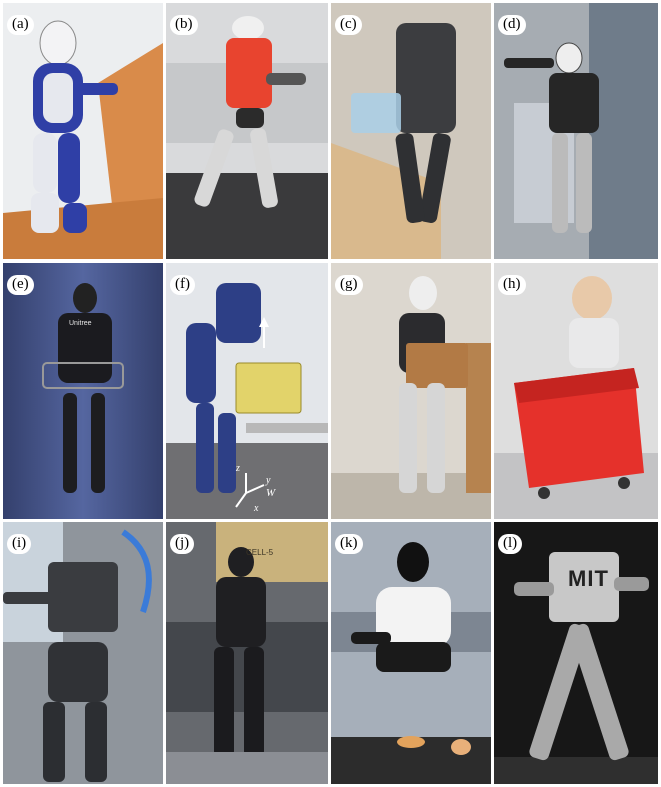 This screenshot has height=787, width=661. I want to click on panel-i: (i), so click(83, 653).